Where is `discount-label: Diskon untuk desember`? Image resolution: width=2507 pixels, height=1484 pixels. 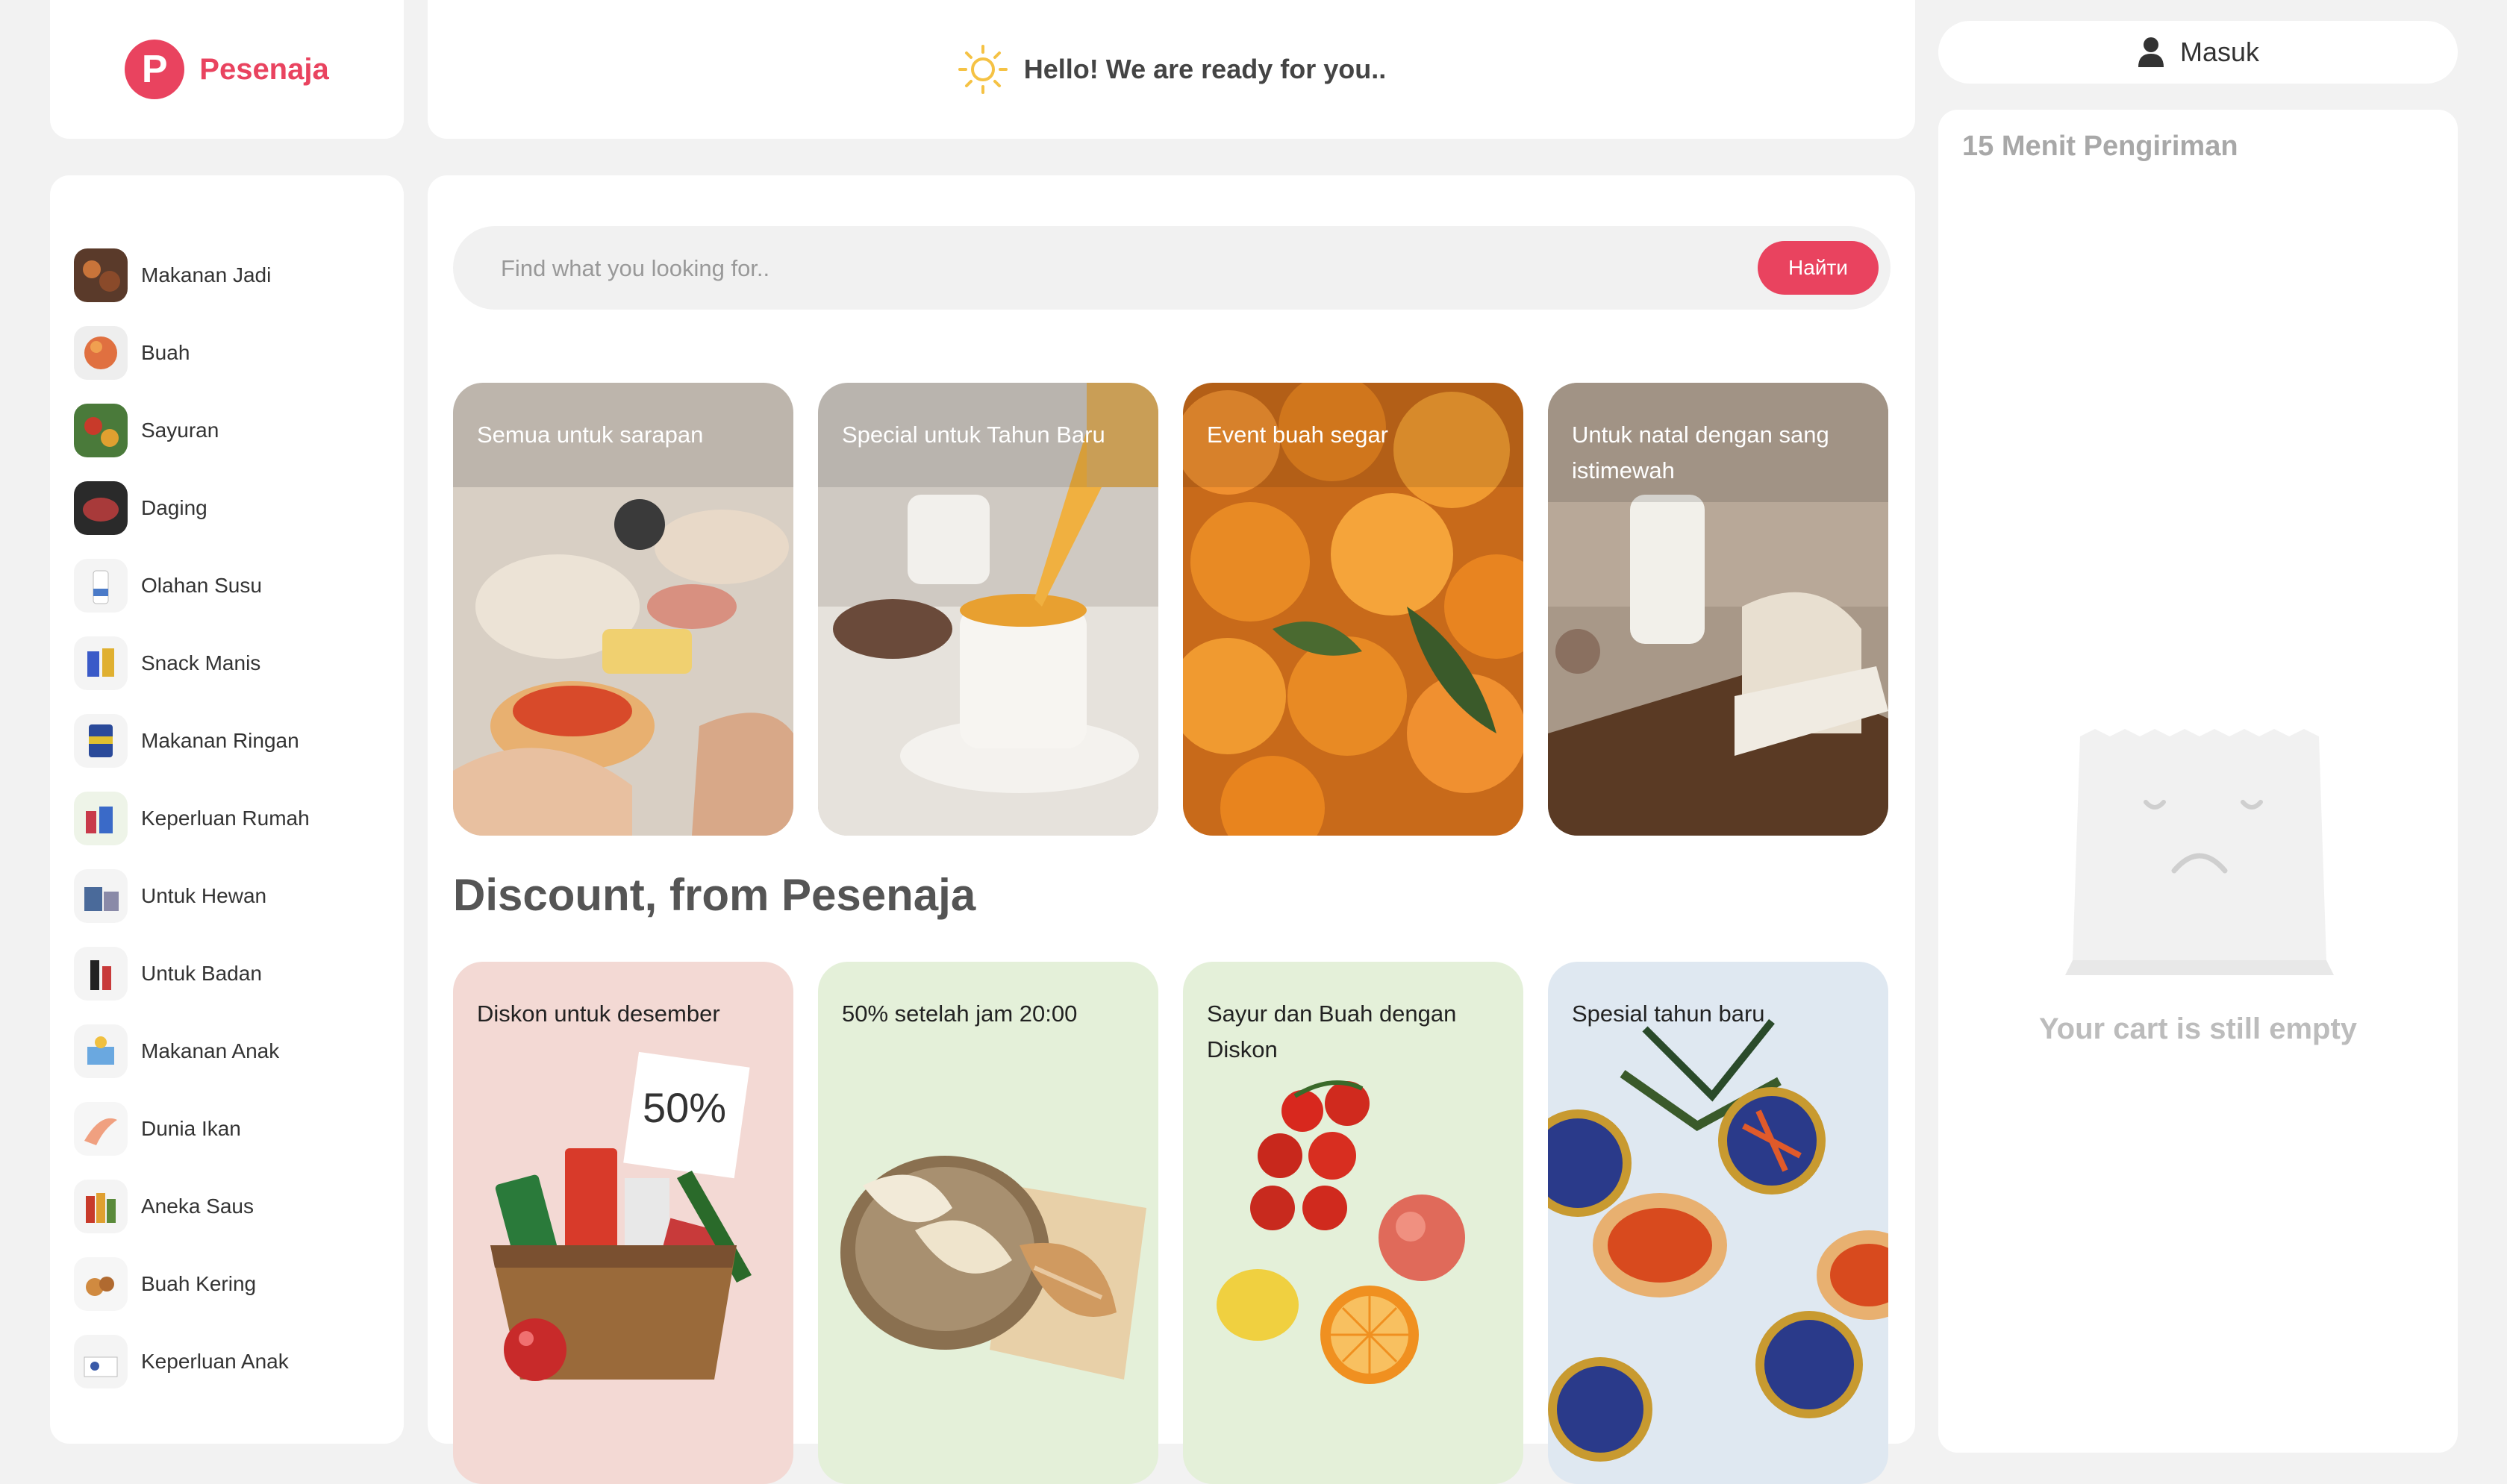
discount-label: Diskon untuk desember is located at coordinates (598, 1014).